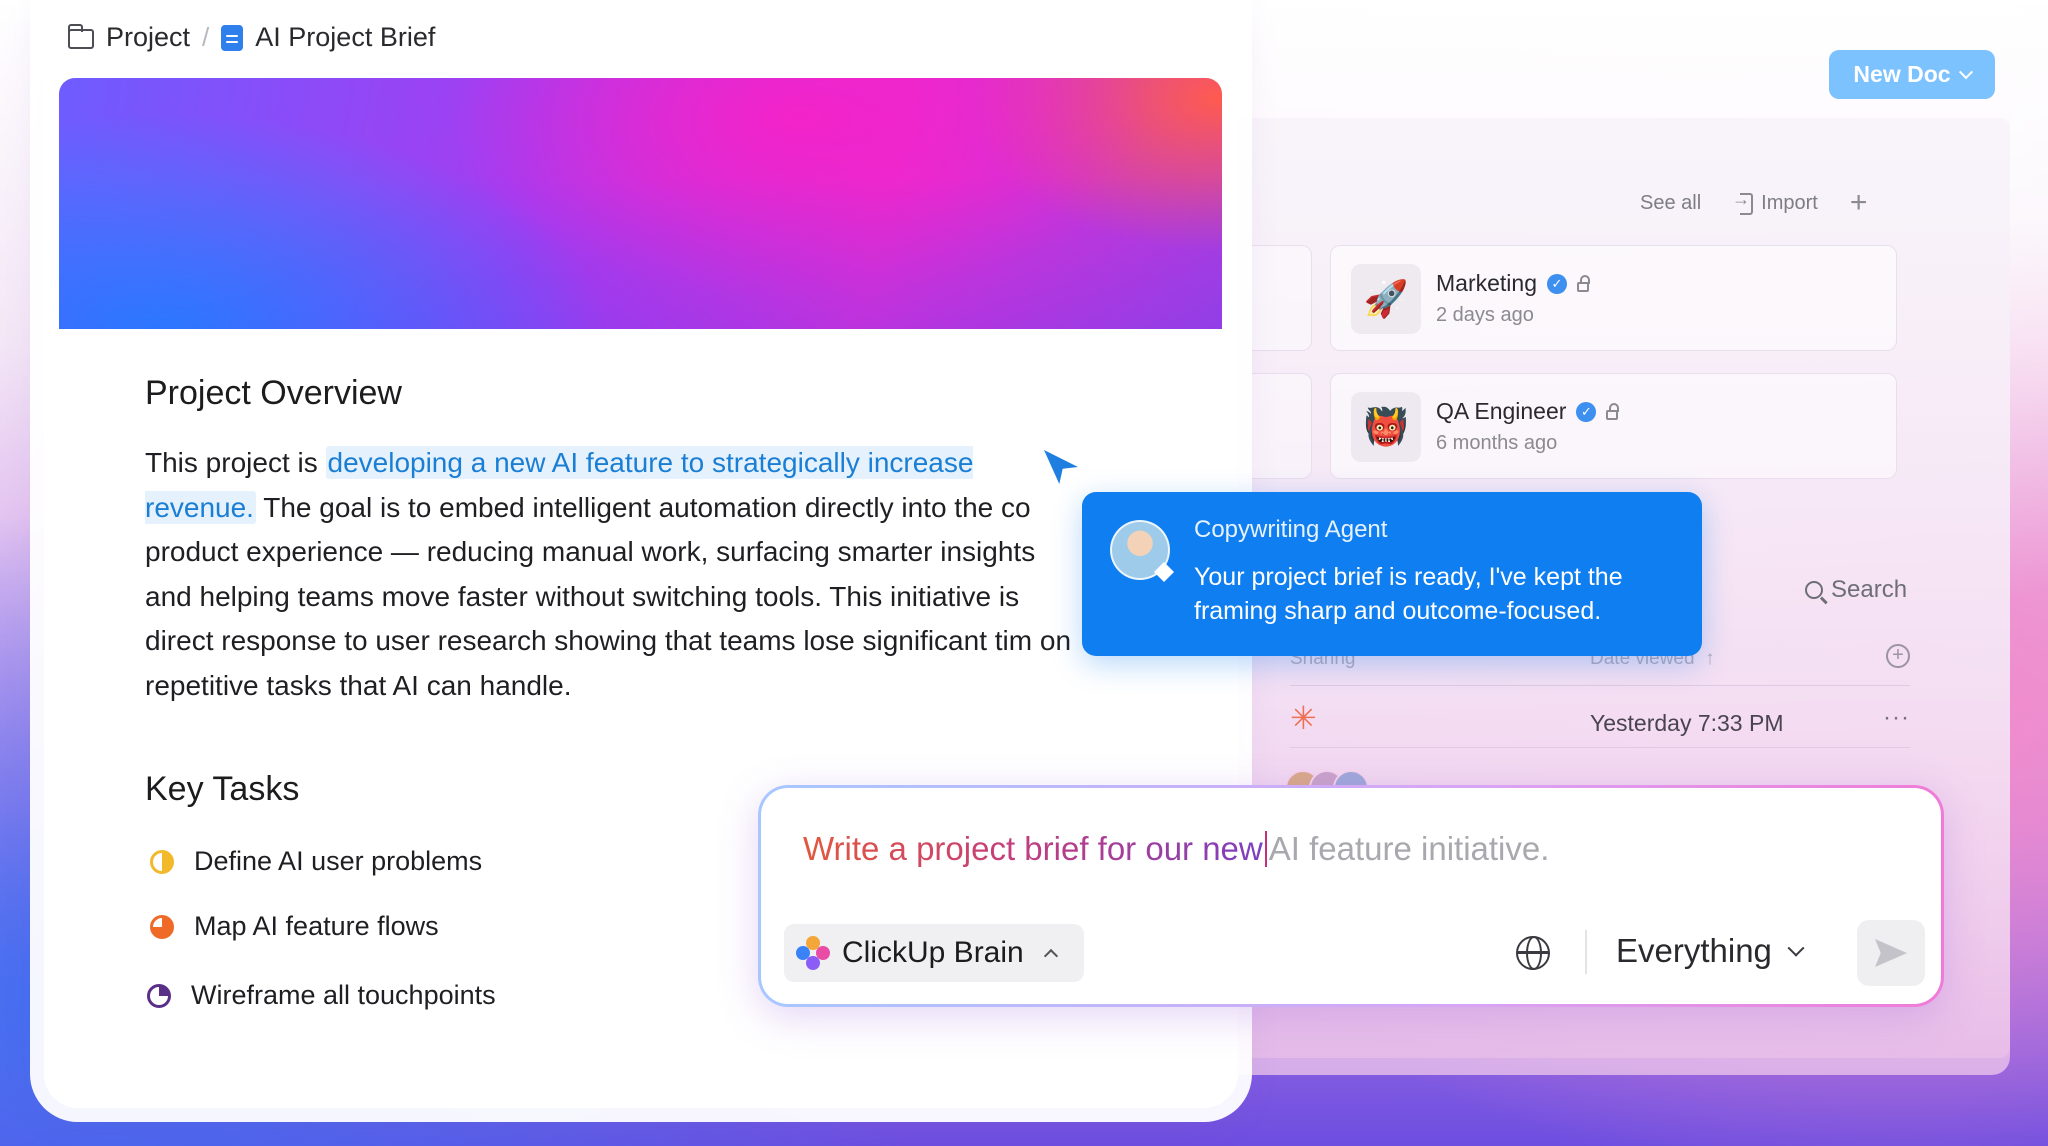  What do you see at coordinates (1501, 411) in the screenshot?
I see `recent-doc-name: QA Engineer` at bounding box center [1501, 411].